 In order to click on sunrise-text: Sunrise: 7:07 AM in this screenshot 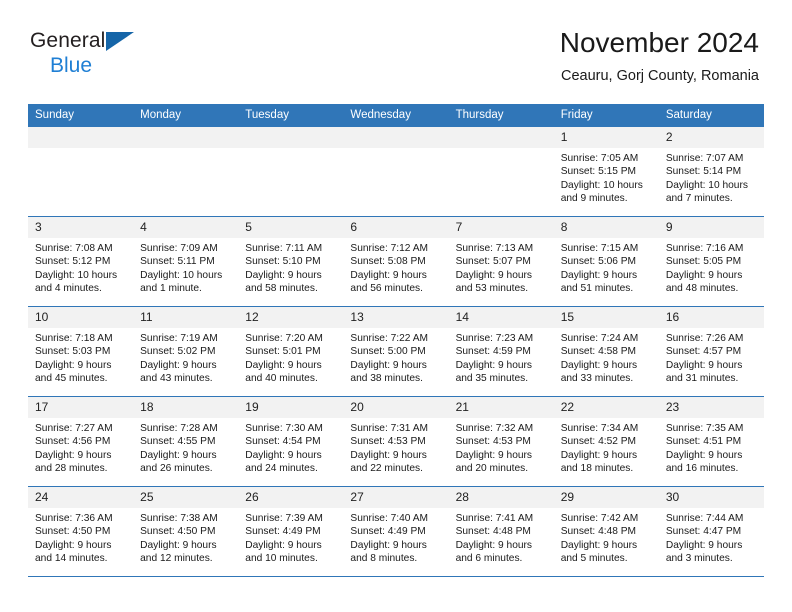, I will do `click(704, 158)`.